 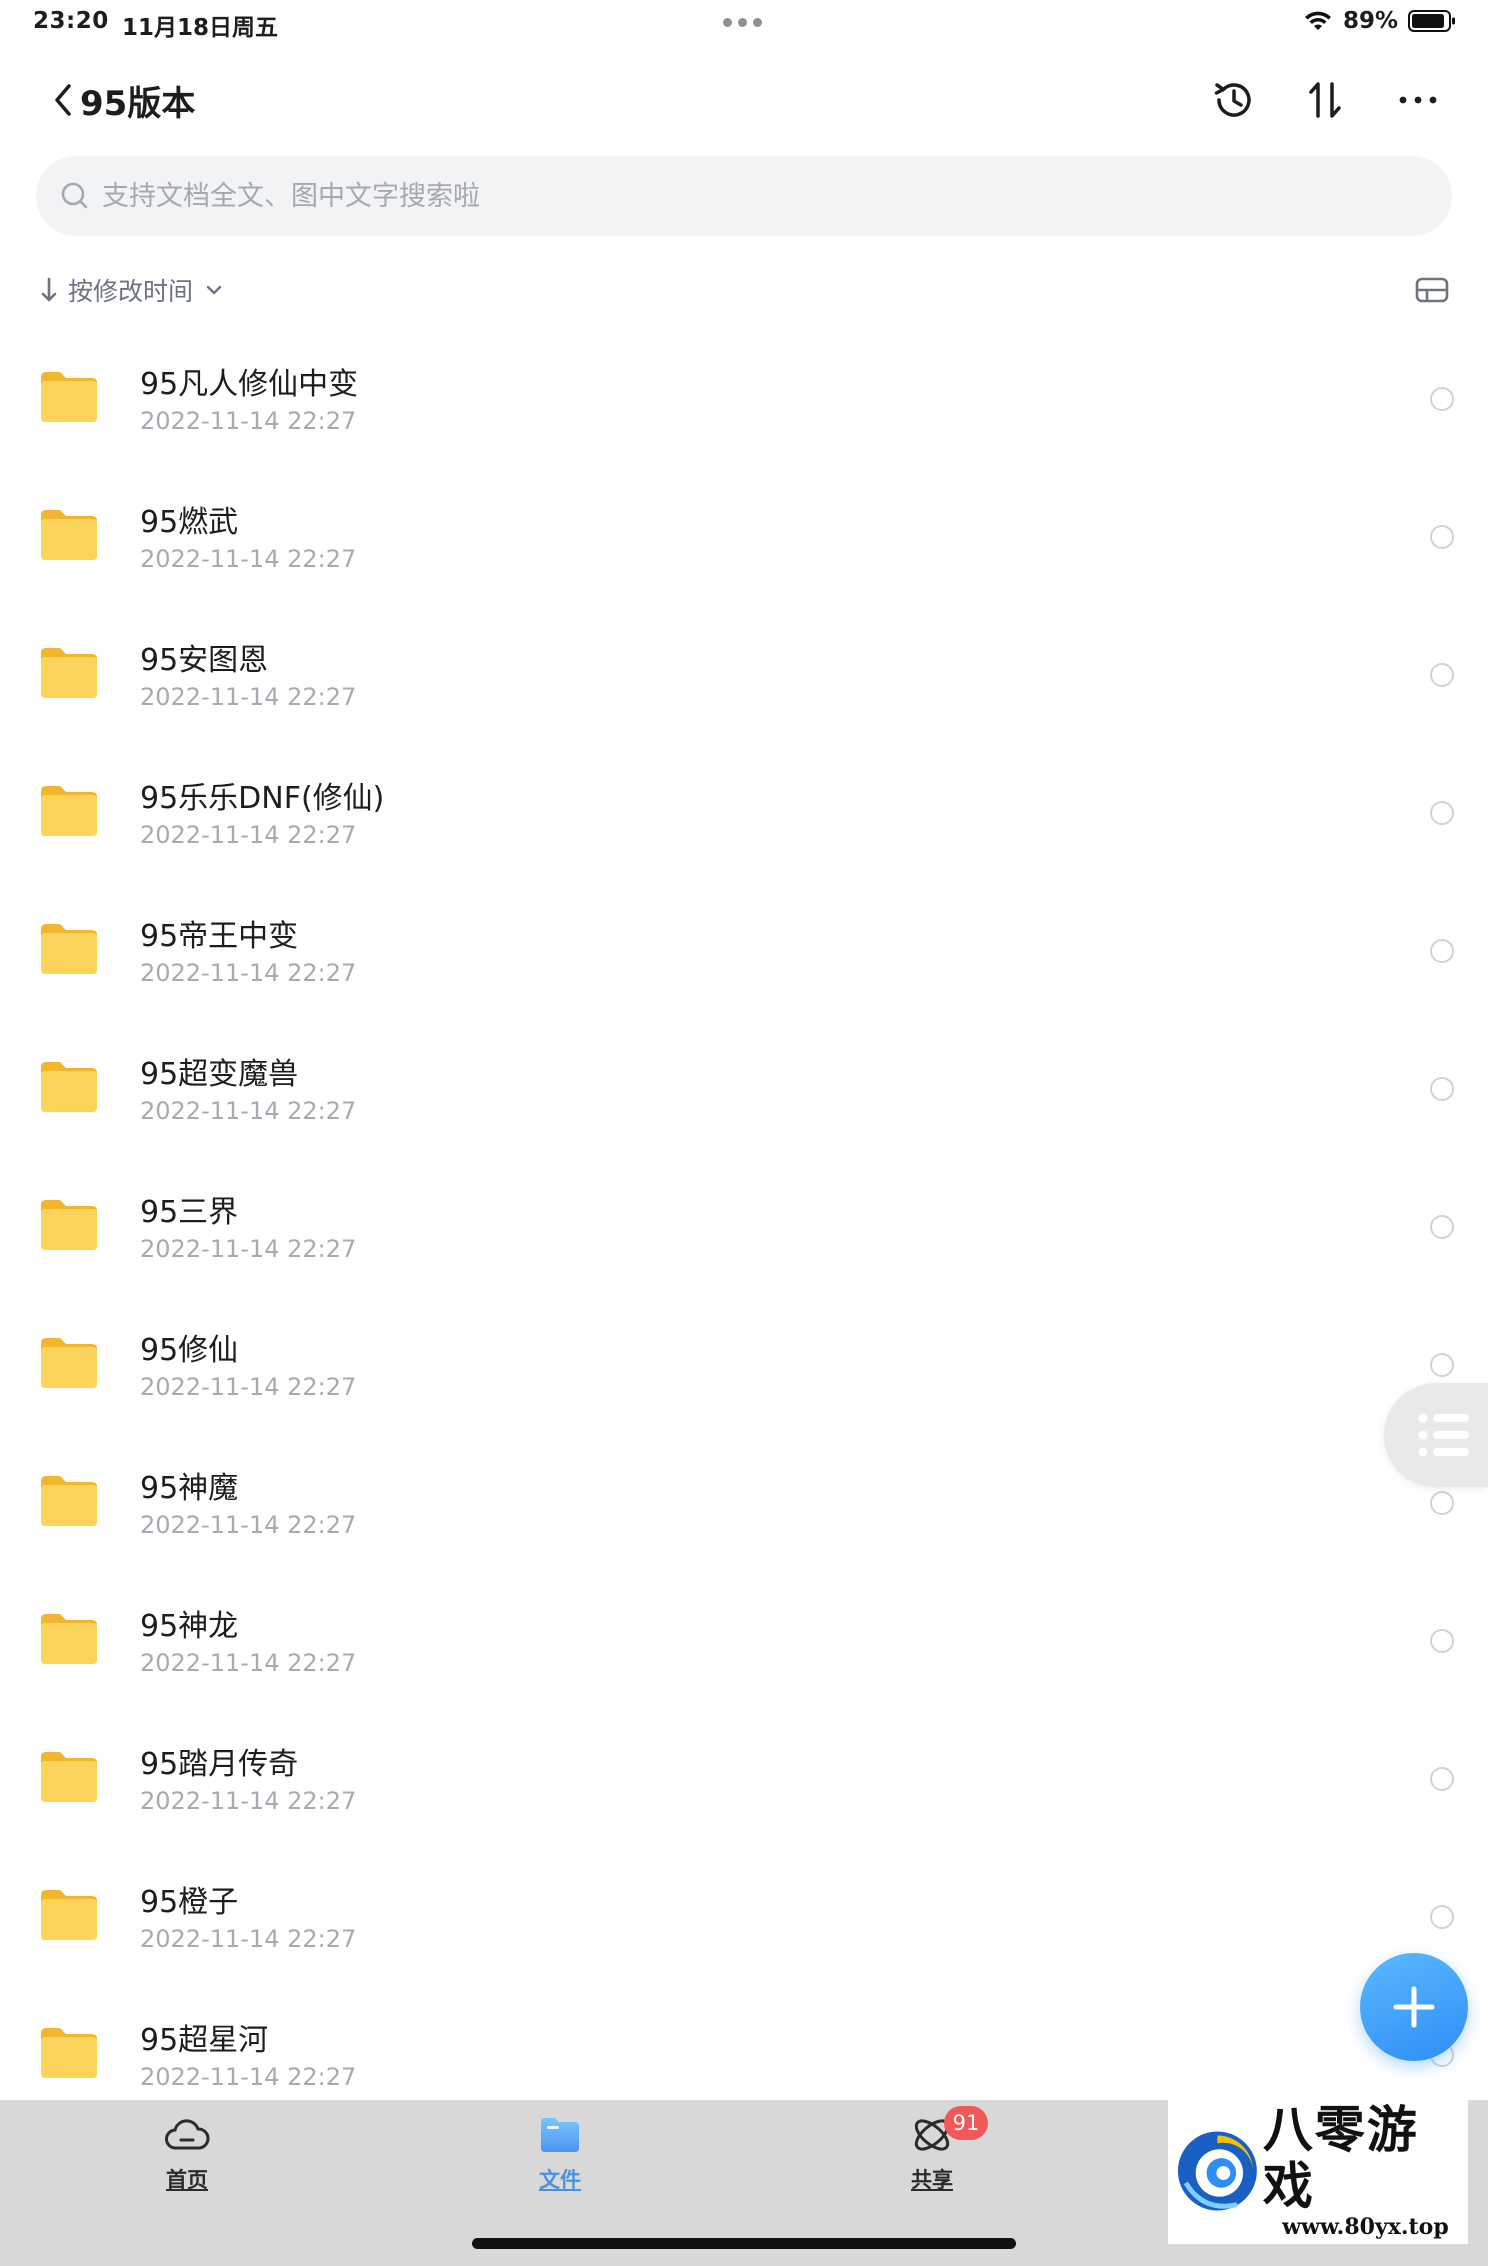 I want to click on wifi-icon, so click(x=1317, y=20).